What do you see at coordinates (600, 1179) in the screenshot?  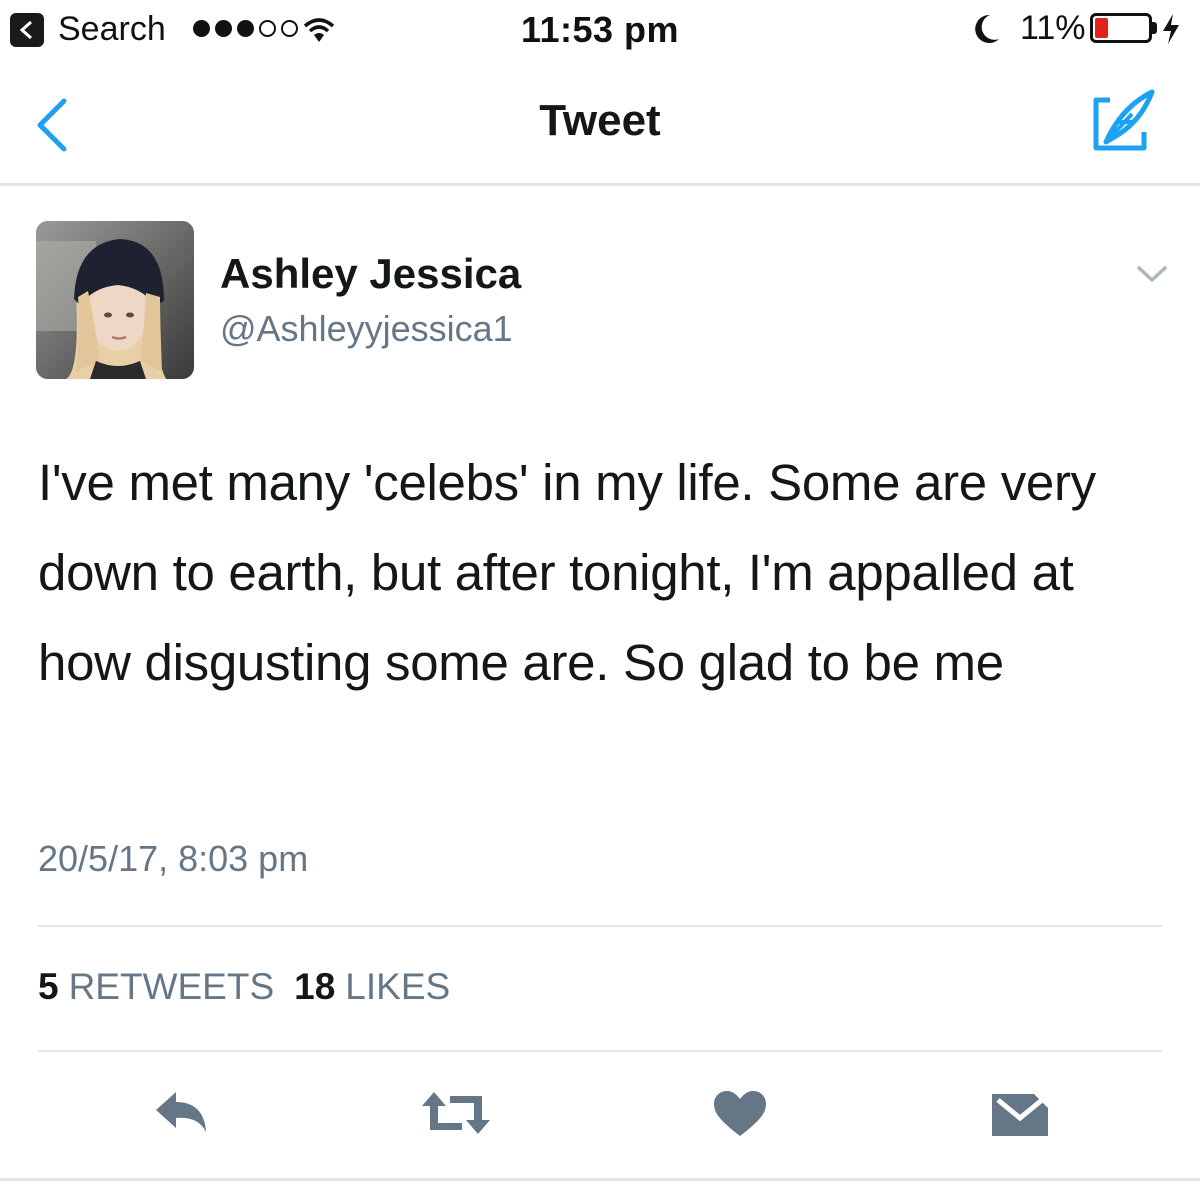 I see `bottom-divider` at bounding box center [600, 1179].